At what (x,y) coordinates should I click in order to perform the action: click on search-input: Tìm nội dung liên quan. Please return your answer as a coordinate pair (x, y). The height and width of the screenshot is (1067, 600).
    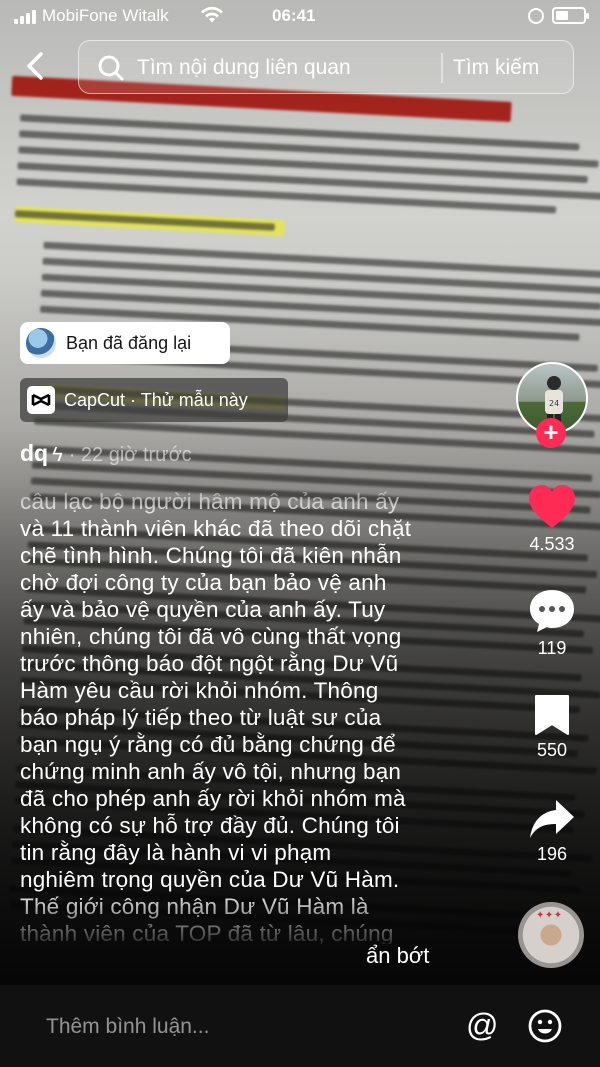
    Looking at the image, I should click on (244, 68).